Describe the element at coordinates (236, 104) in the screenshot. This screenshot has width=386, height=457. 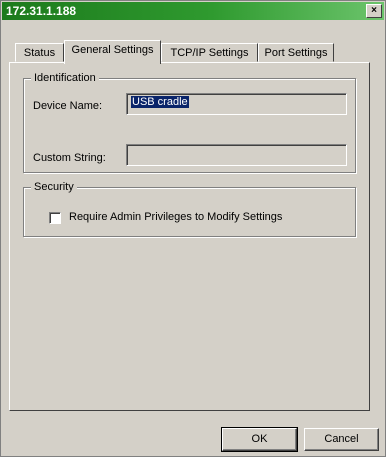
I see `device-name-field: USB cradle` at that location.